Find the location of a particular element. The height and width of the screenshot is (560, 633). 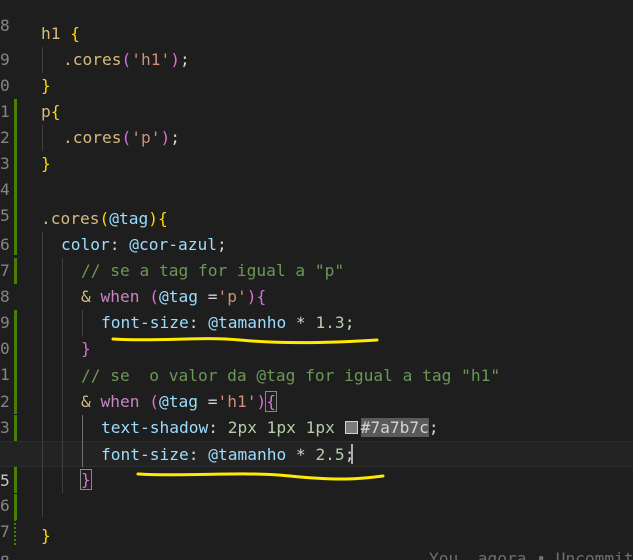

code-text: & when (@tag ='h1'){ is located at coordinates (179, 402).